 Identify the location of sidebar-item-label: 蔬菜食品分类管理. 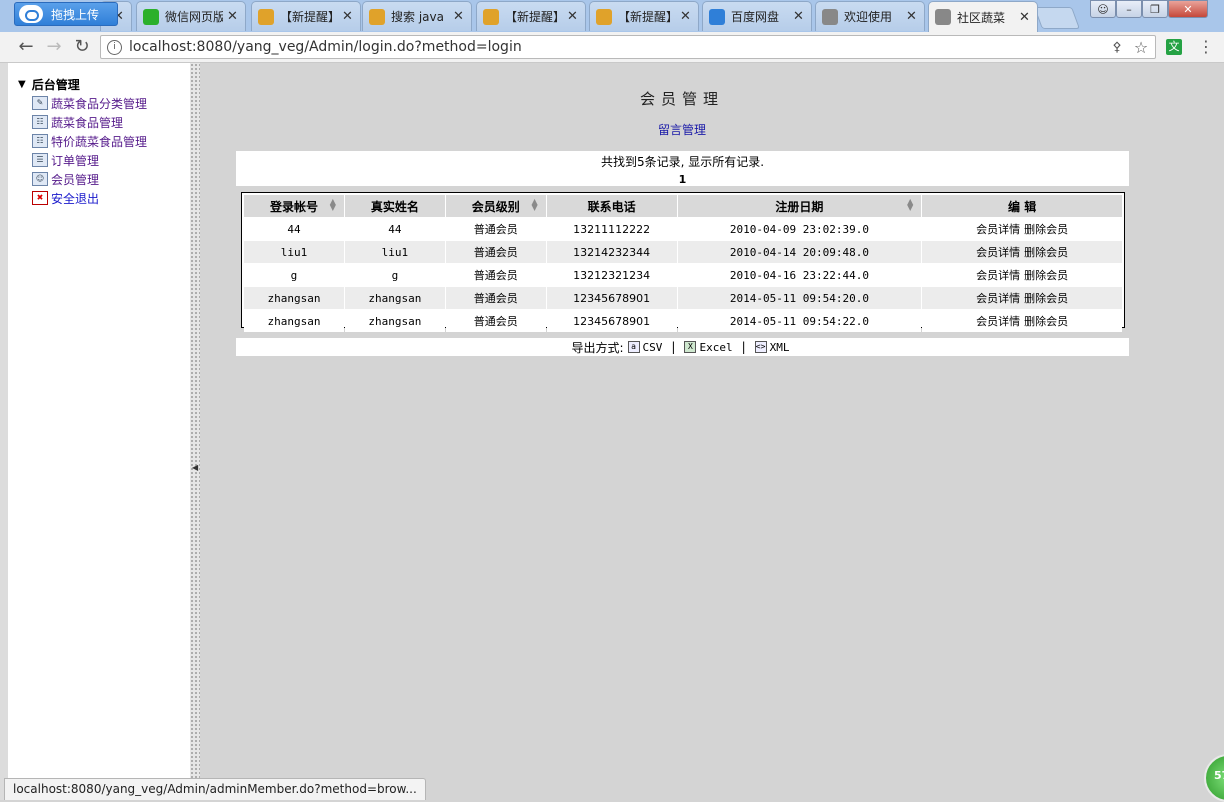
(99, 103).